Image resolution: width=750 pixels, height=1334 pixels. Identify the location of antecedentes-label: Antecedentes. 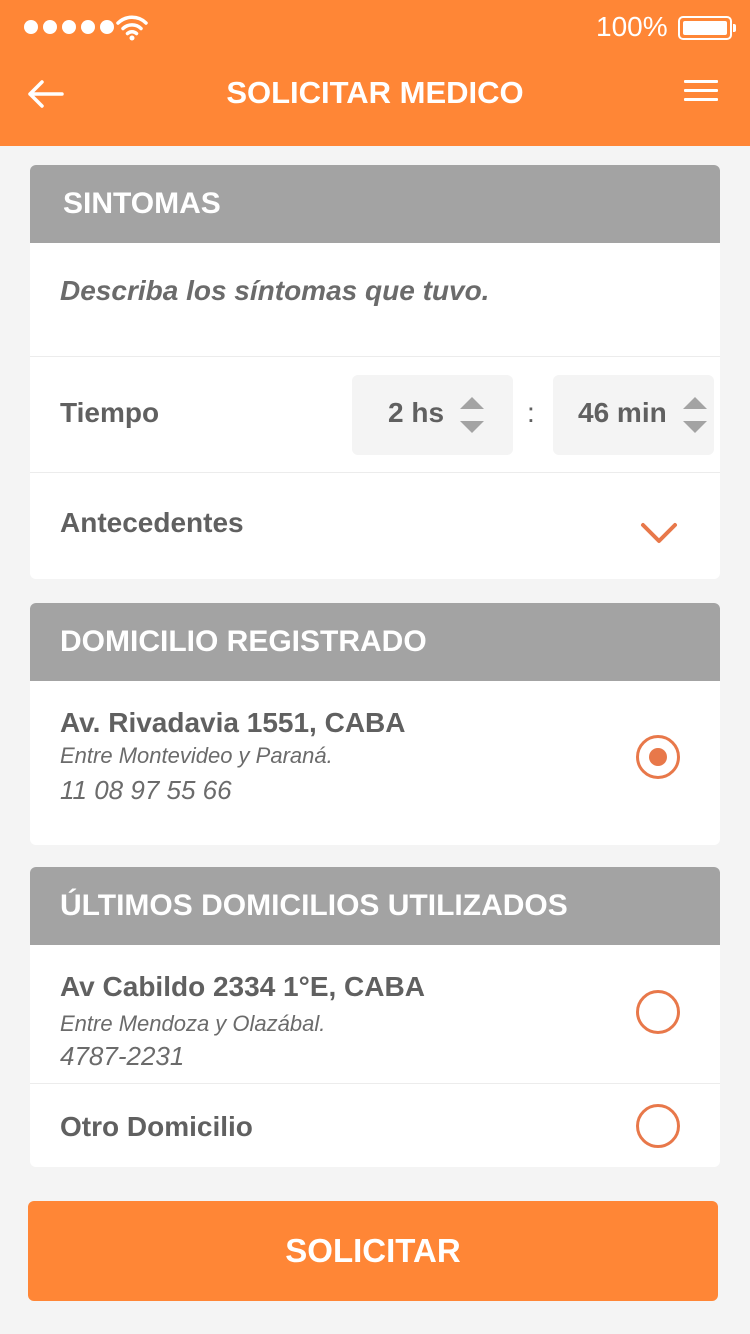
(152, 522).